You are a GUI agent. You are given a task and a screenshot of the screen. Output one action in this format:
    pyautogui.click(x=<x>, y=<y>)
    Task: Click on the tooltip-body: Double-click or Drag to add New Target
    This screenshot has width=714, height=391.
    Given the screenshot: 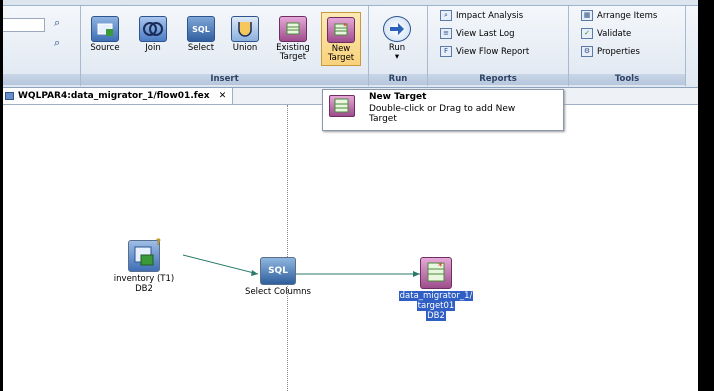 What is the action you would take?
    pyautogui.click(x=442, y=114)
    